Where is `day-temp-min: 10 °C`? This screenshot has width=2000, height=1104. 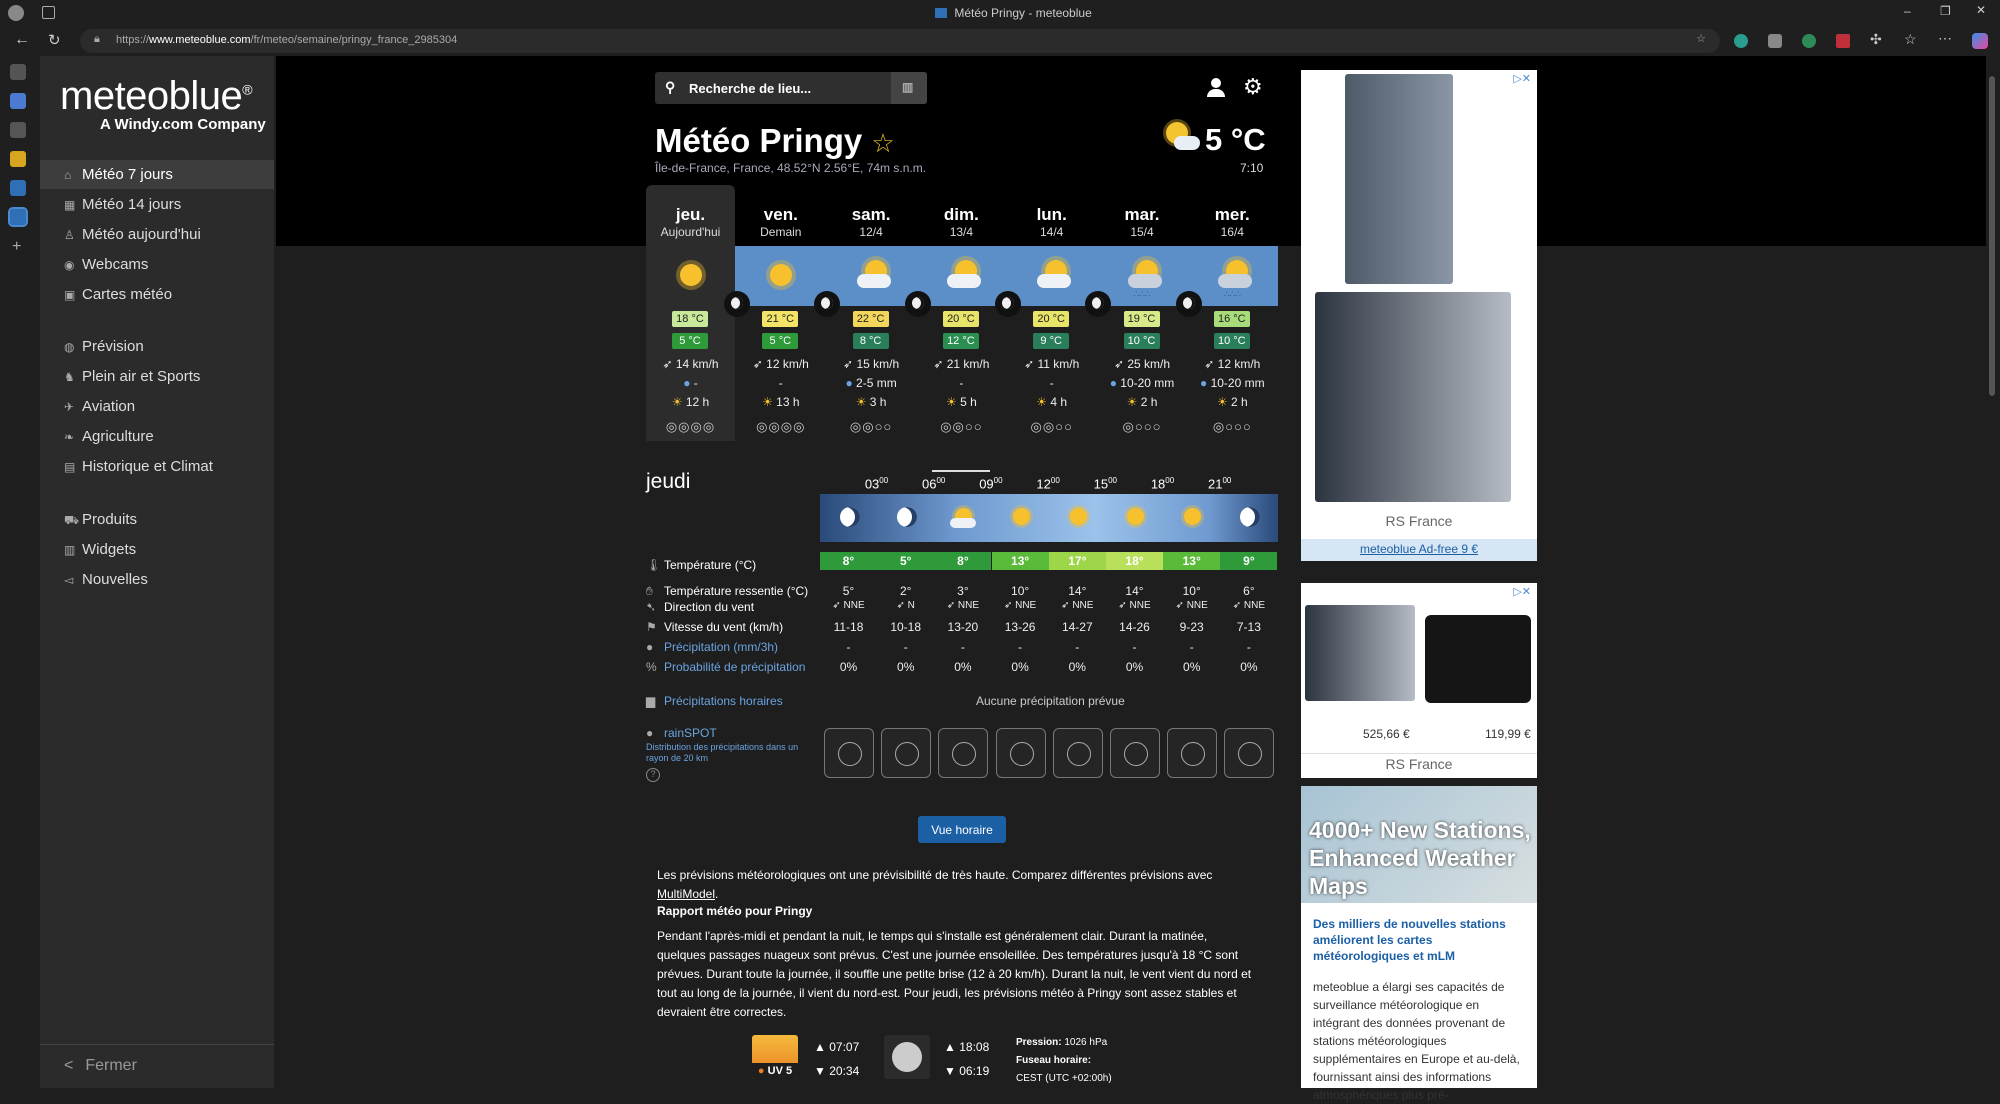
day-temp-min: 10 °C is located at coordinates (1231, 341).